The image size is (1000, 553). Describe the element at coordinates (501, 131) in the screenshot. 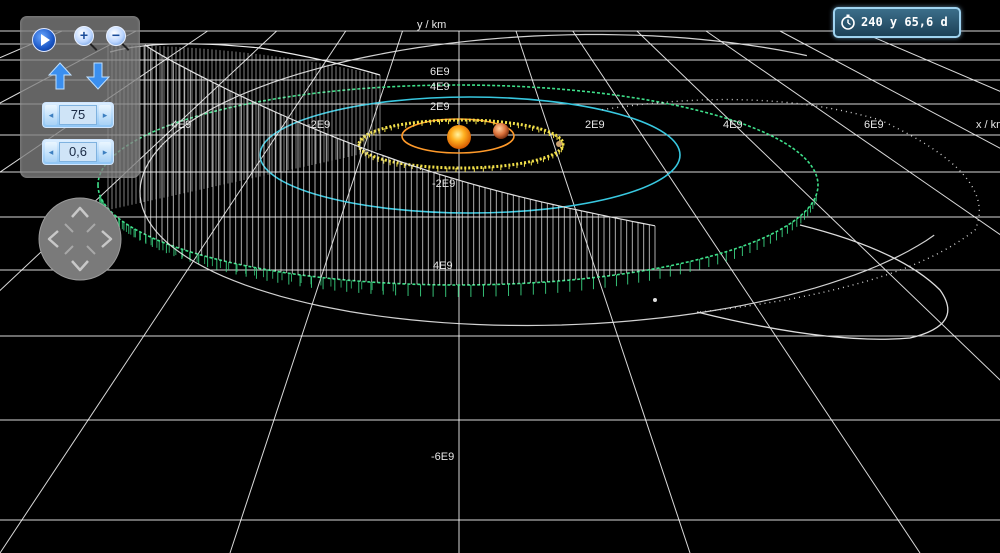

I see `planet-jupiter` at that location.